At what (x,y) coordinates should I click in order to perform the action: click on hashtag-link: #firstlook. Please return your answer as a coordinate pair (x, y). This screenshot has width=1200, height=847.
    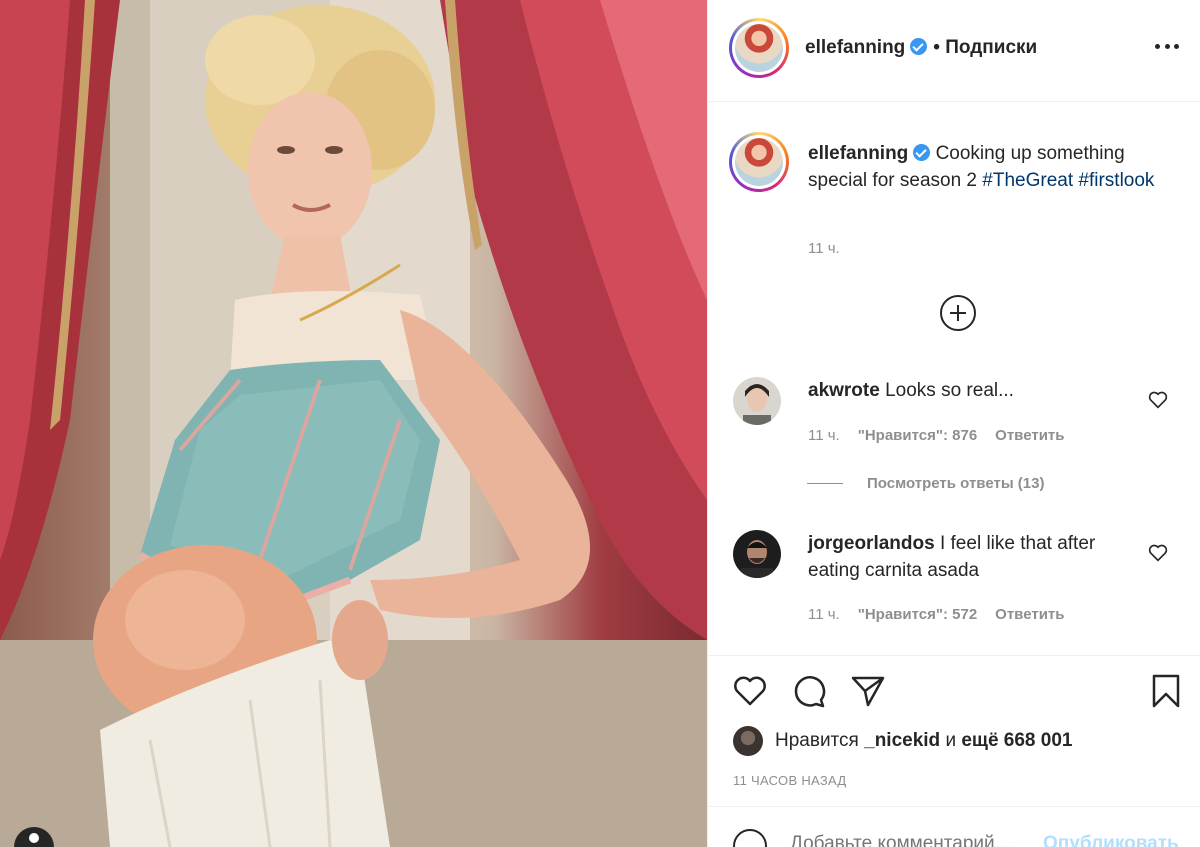
    Looking at the image, I should click on (1116, 180).